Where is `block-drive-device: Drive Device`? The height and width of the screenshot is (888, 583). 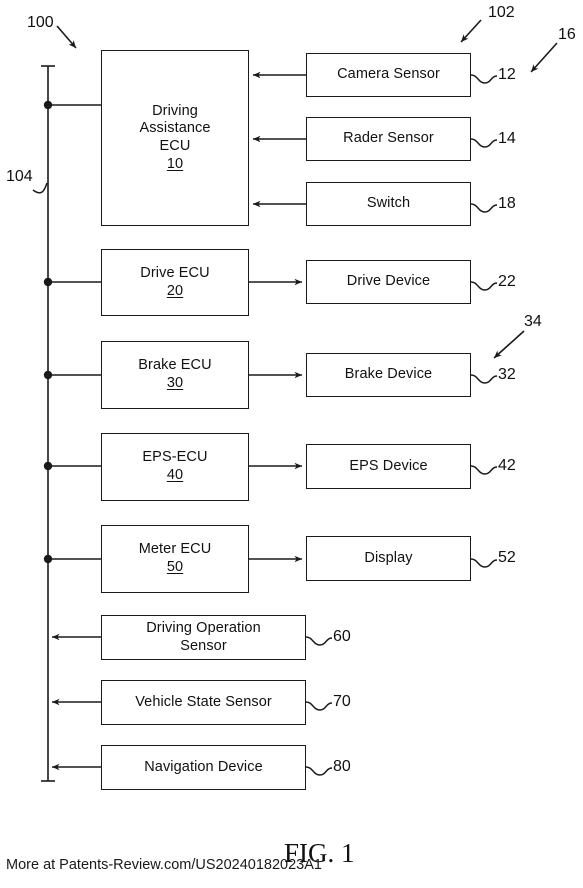 block-drive-device: Drive Device is located at coordinates (388, 282).